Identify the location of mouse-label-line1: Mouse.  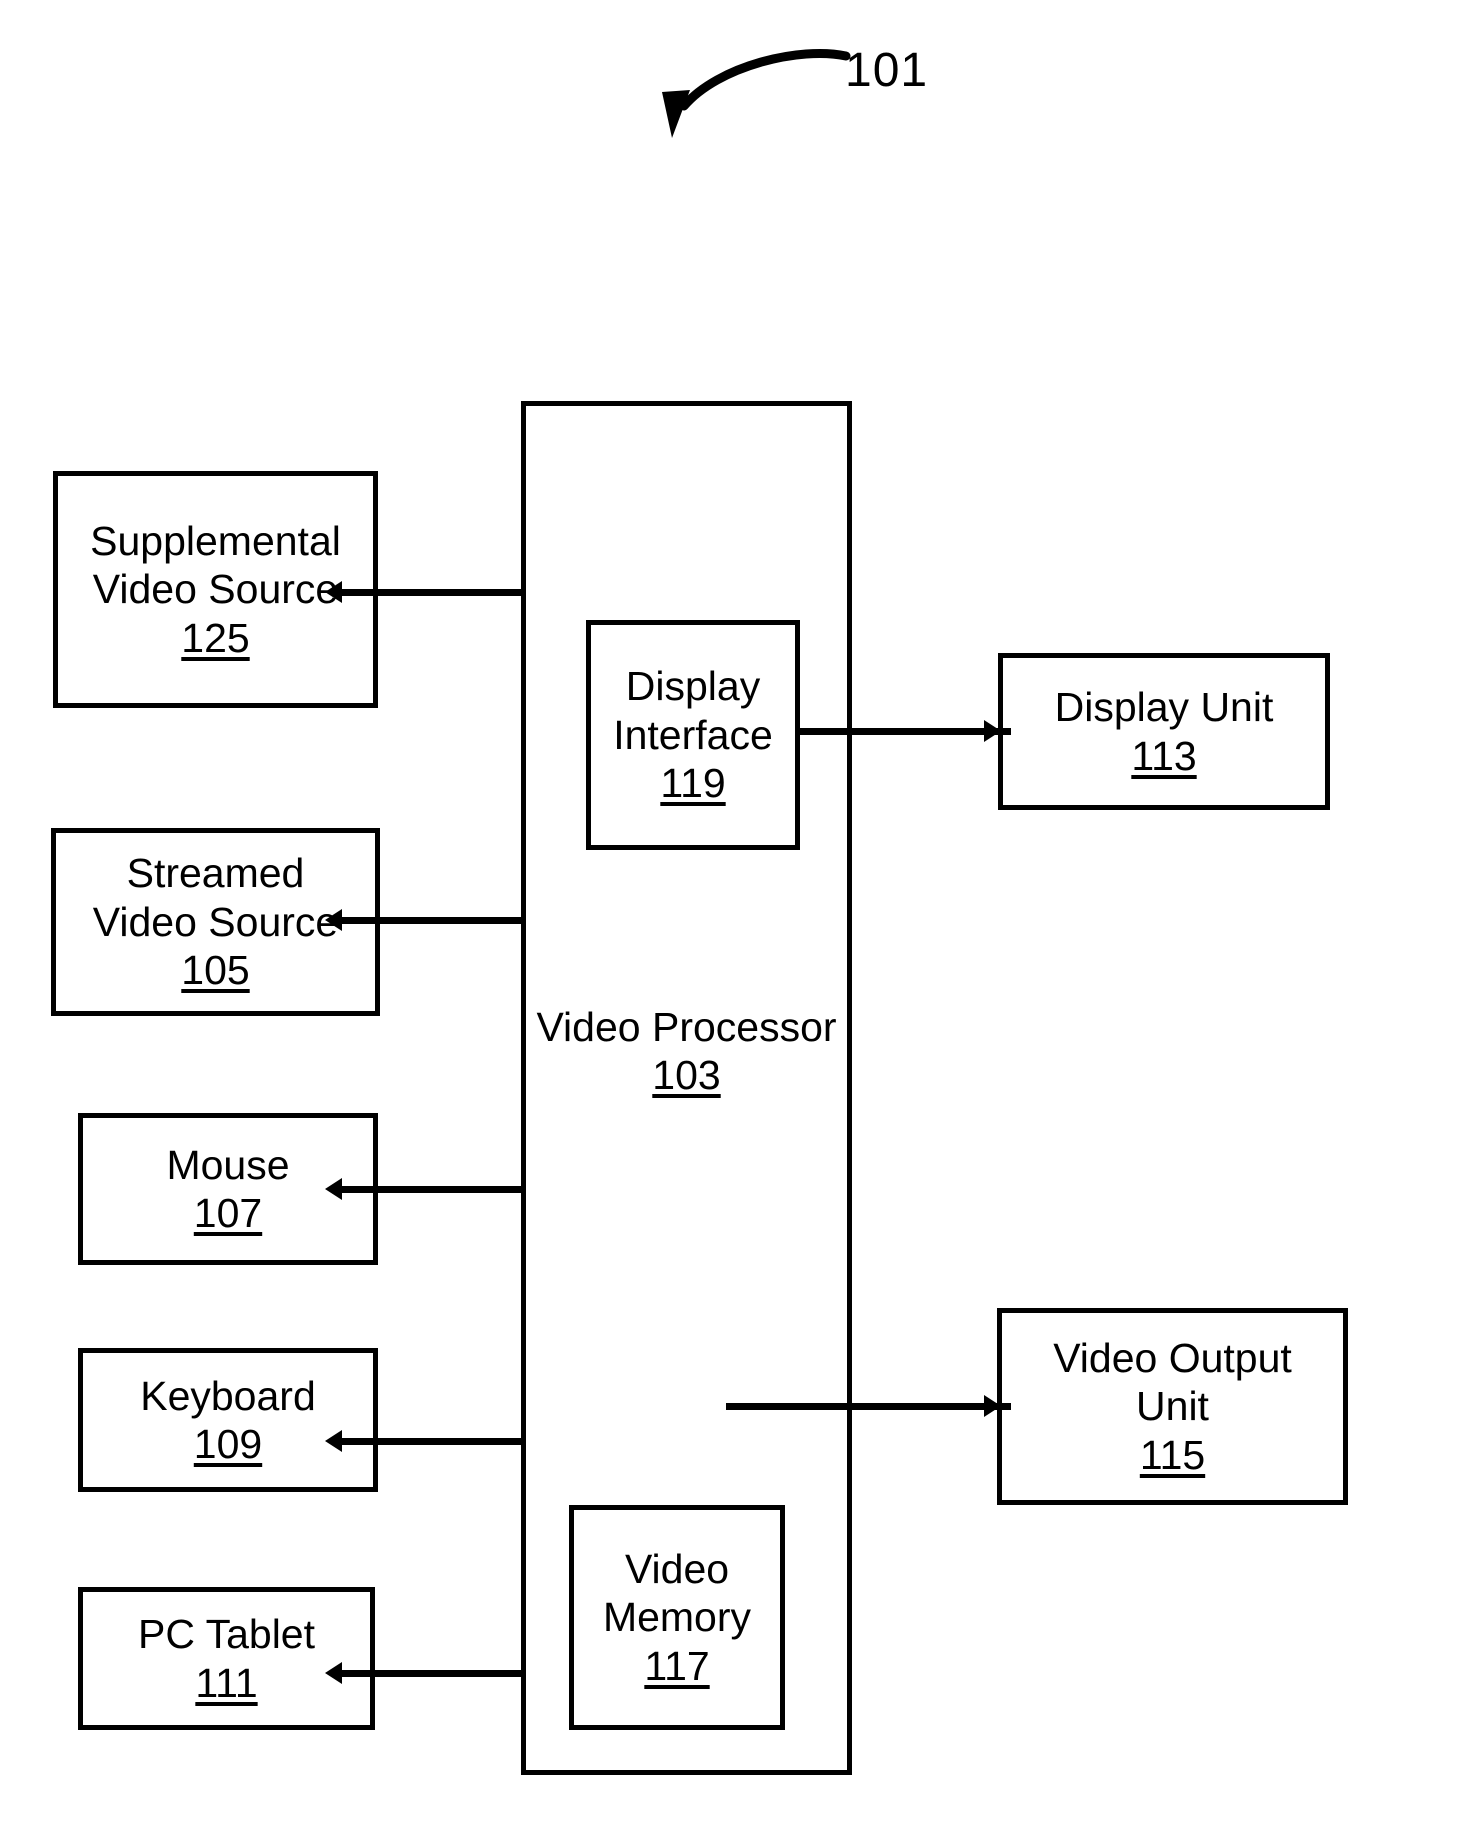
(228, 1164).